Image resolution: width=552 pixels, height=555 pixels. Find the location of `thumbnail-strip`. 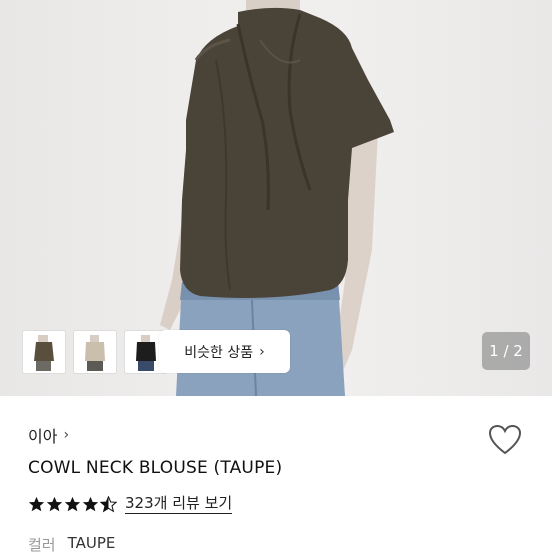

thumbnail-strip is located at coordinates (95, 352).